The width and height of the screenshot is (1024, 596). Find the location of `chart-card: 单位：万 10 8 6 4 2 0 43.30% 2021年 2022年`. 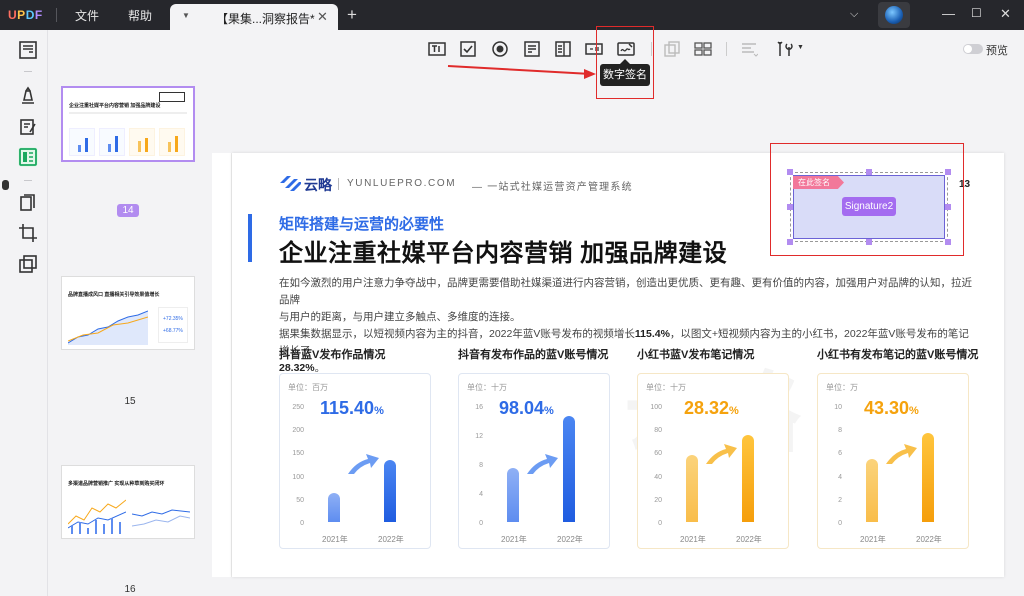

chart-card: 单位：万 10 8 6 4 2 0 43.30% 2021年 2022年 is located at coordinates (893, 461).